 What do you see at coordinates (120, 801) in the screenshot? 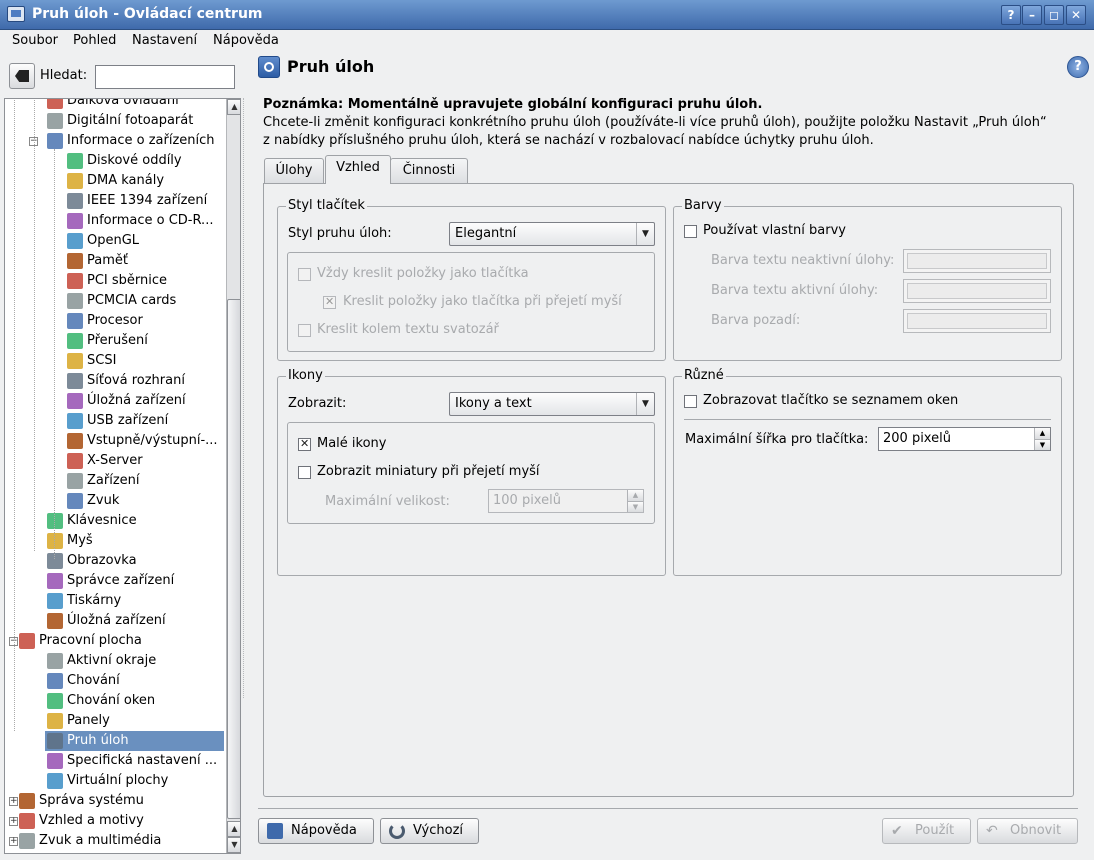
I see `tree-item: Správa systému` at bounding box center [120, 801].